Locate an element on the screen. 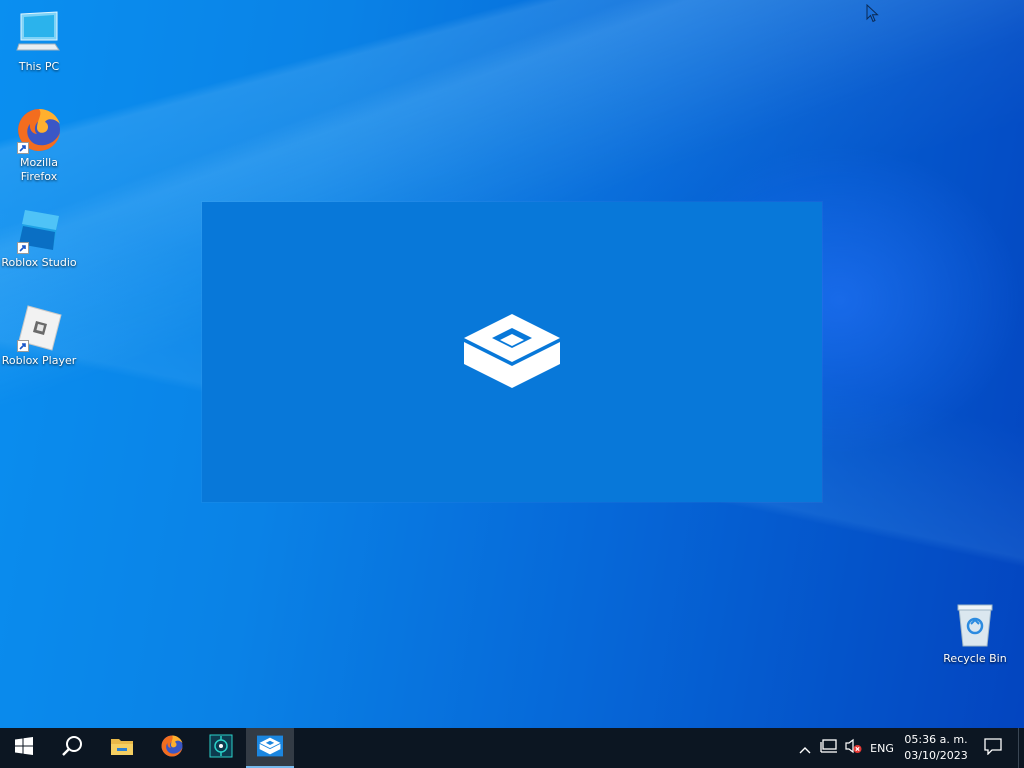  app-taskbar-button is located at coordinates (221, 748).